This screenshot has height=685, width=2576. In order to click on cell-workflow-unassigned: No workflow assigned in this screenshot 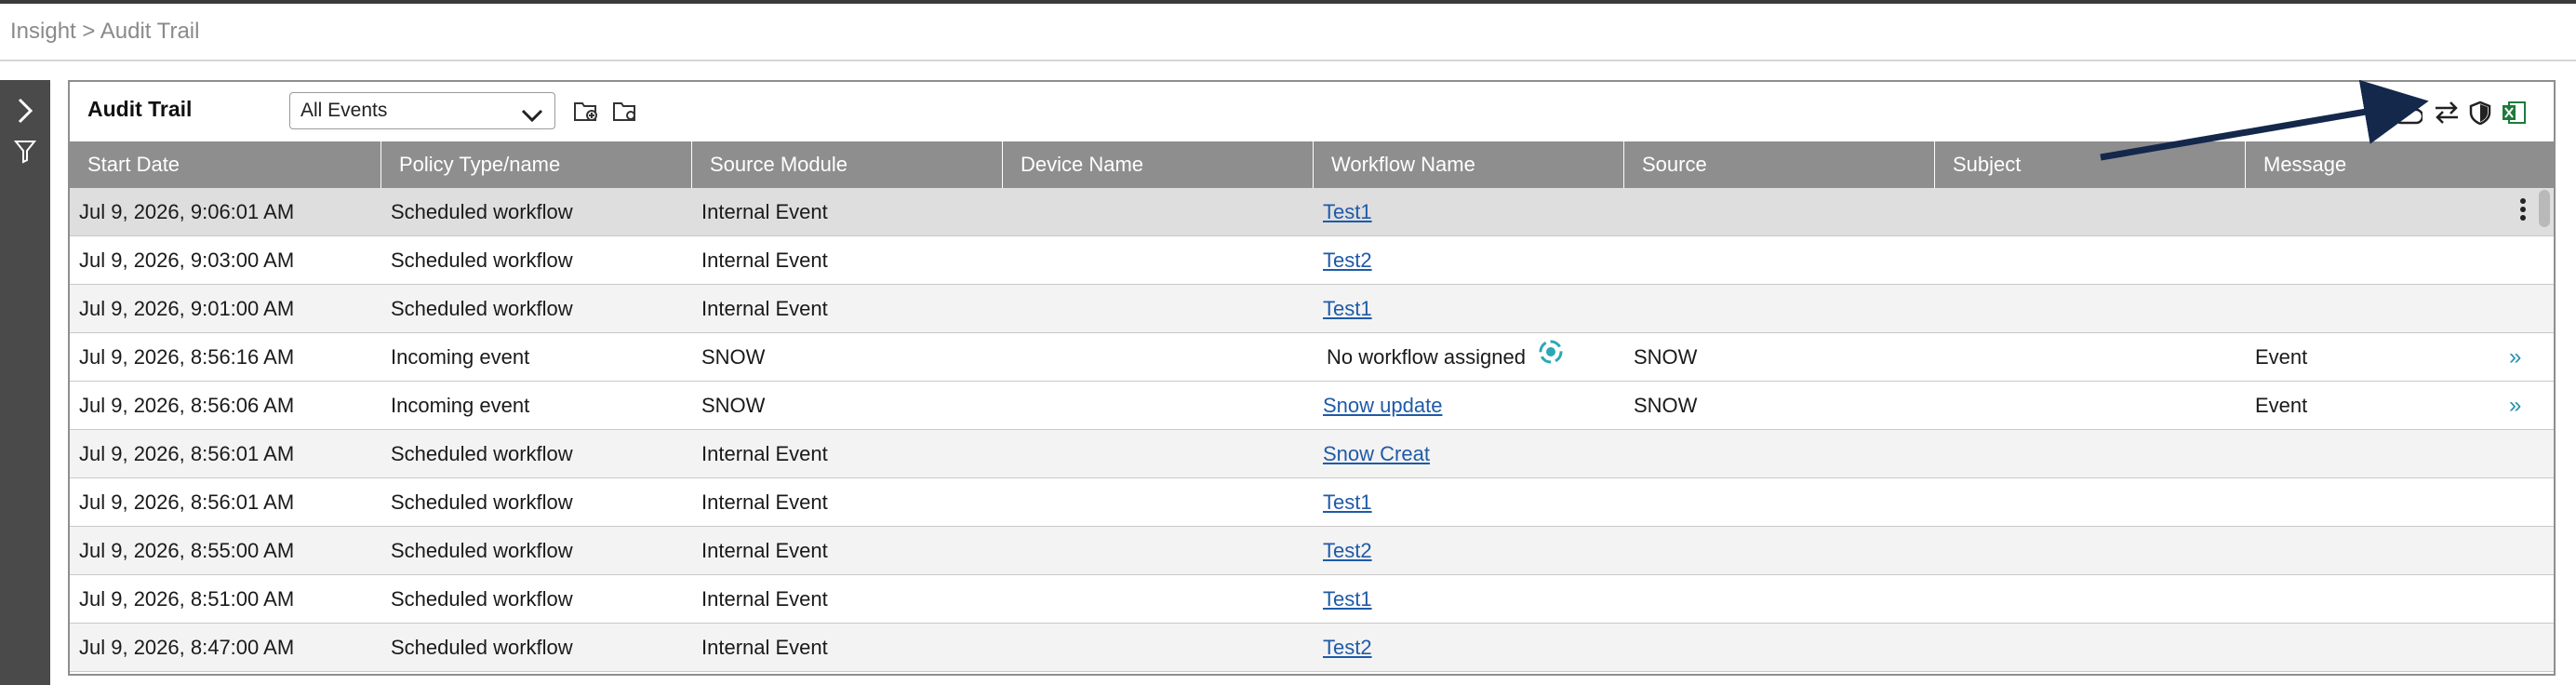, I will do `click(1426, 357)`.